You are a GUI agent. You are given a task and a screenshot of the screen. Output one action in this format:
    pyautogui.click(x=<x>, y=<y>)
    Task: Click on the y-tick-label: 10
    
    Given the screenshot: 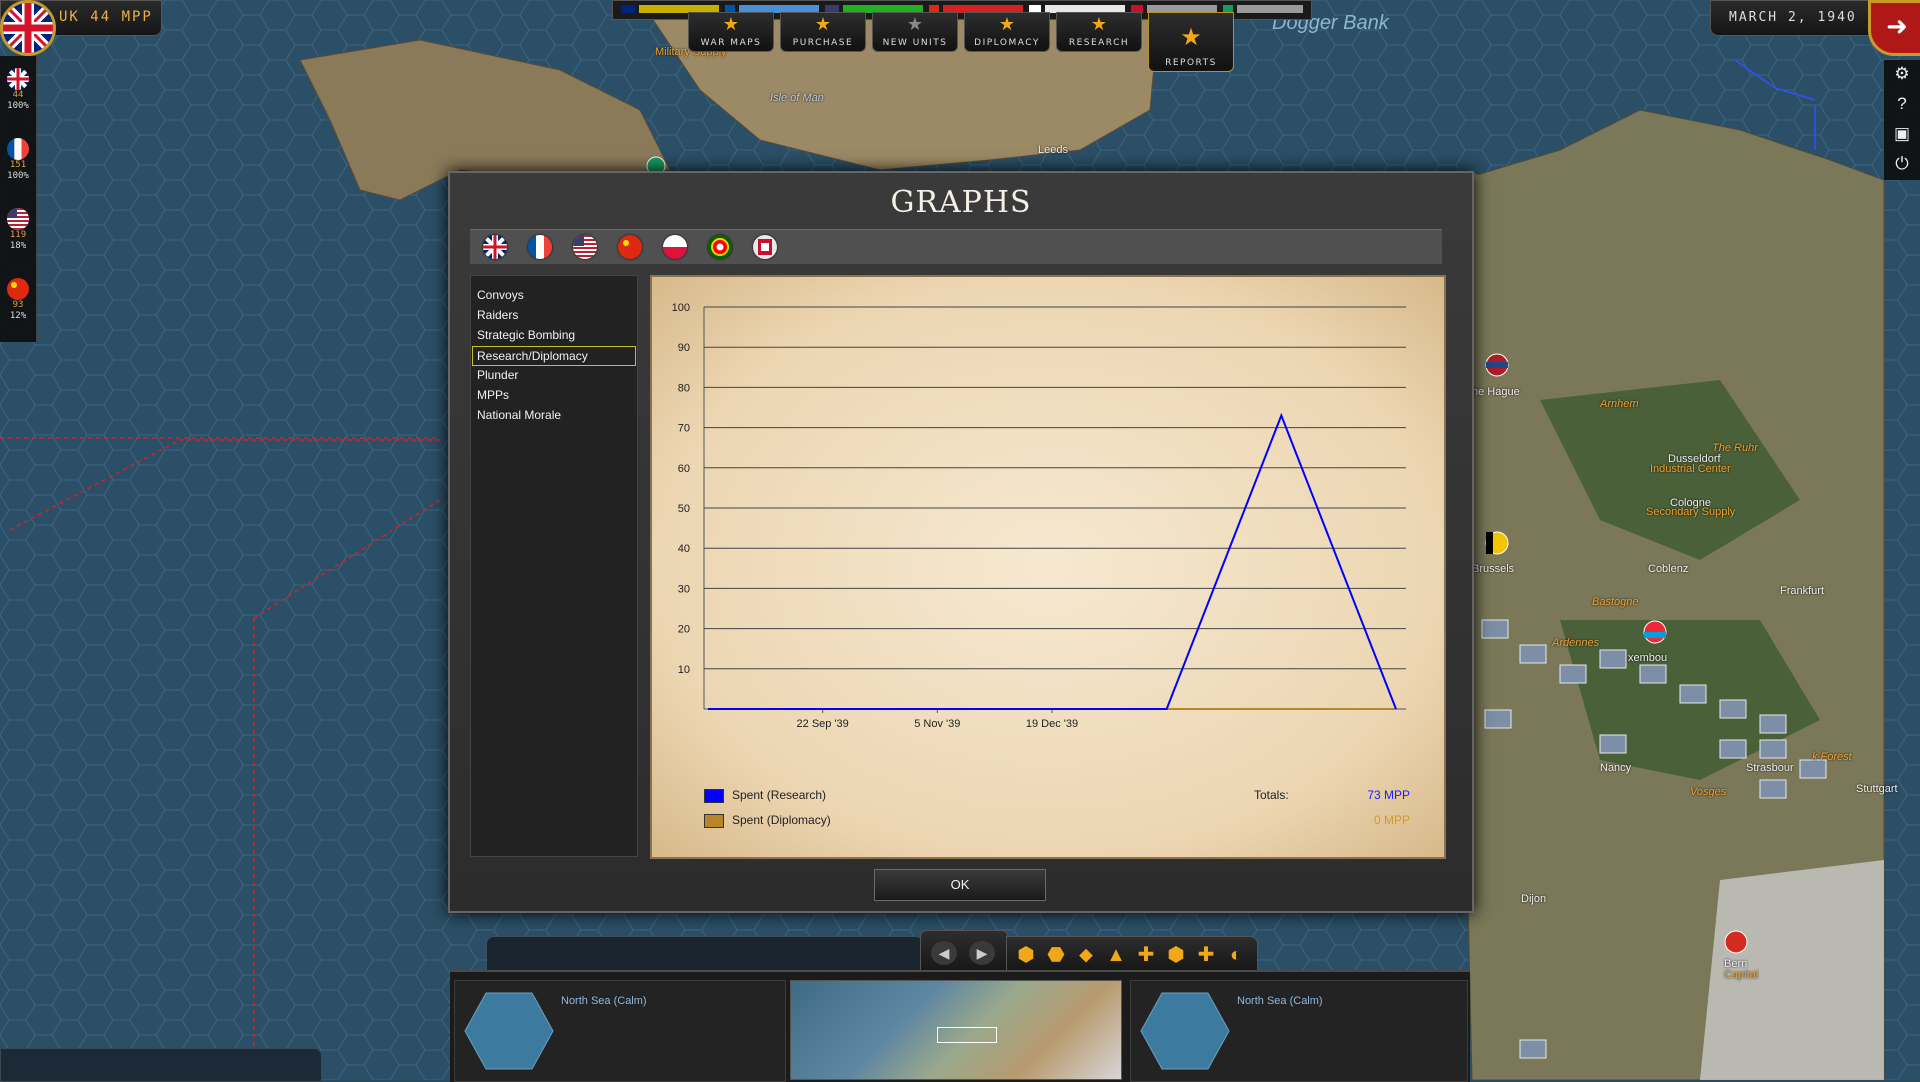 What is the action you would take?
    pyautogui.click(x=684, y=670)
    